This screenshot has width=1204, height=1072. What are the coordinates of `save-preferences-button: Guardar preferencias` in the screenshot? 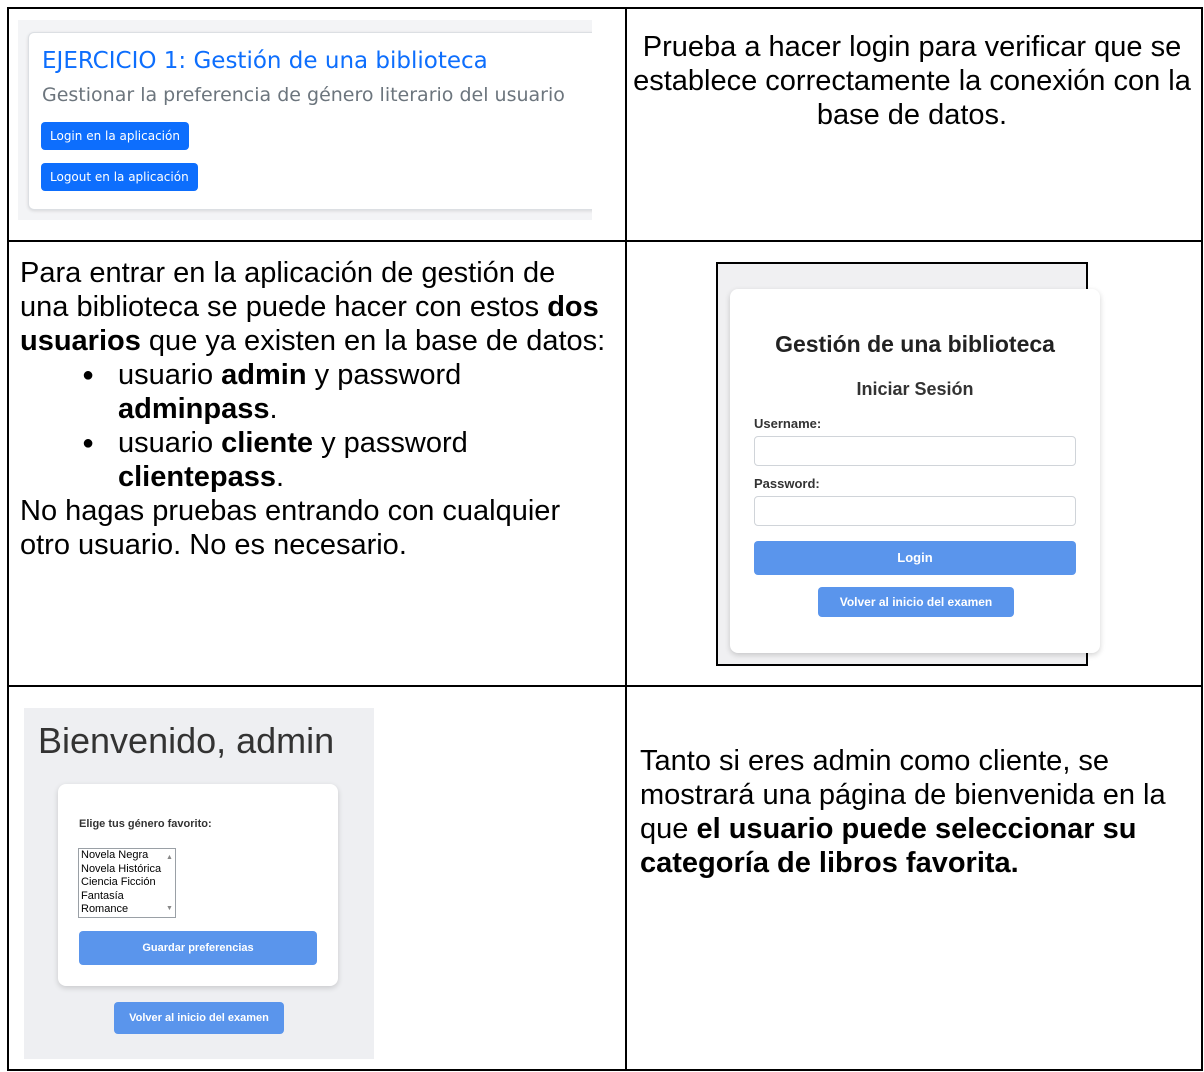 It's located at (198, 948).